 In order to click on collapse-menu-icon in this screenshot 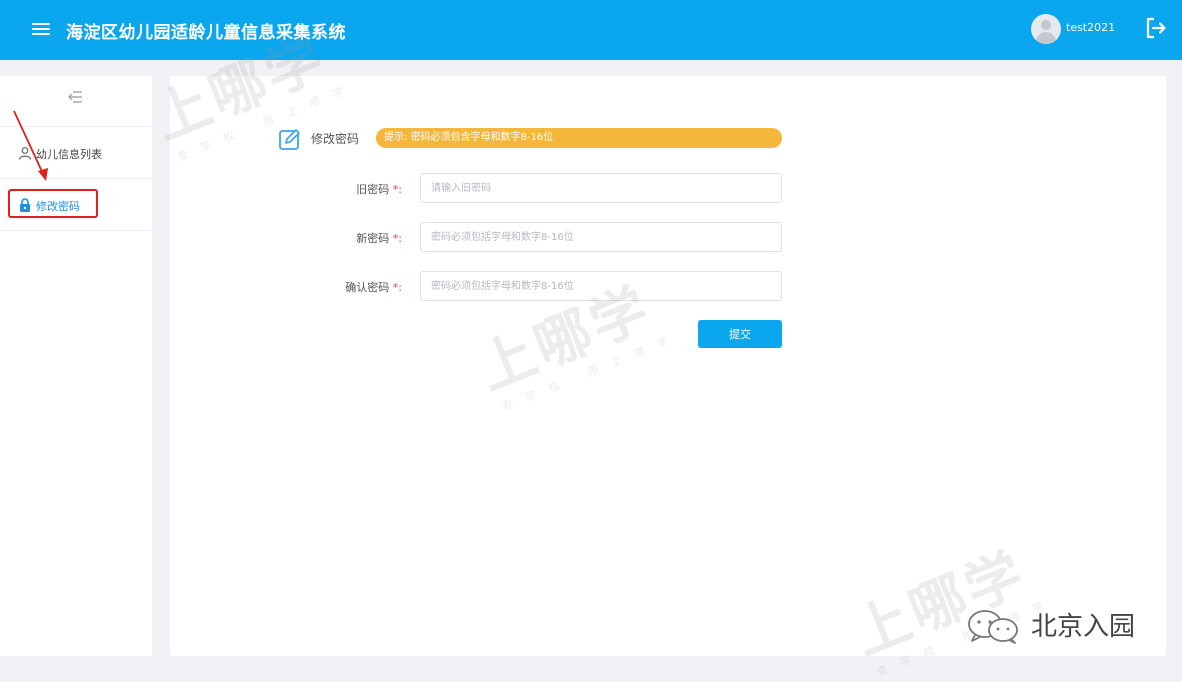, I will do `click(75, 97)`.